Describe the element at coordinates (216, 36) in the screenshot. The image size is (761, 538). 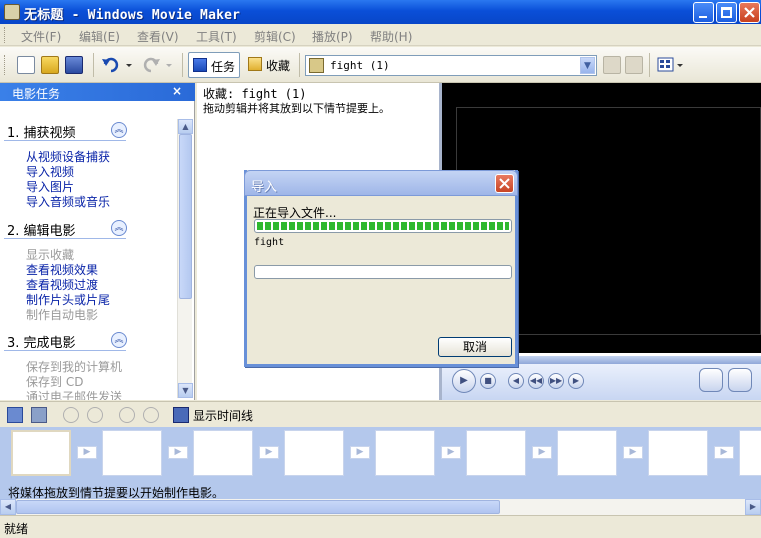
I see `menu-tools: 工具(T)` at that location.